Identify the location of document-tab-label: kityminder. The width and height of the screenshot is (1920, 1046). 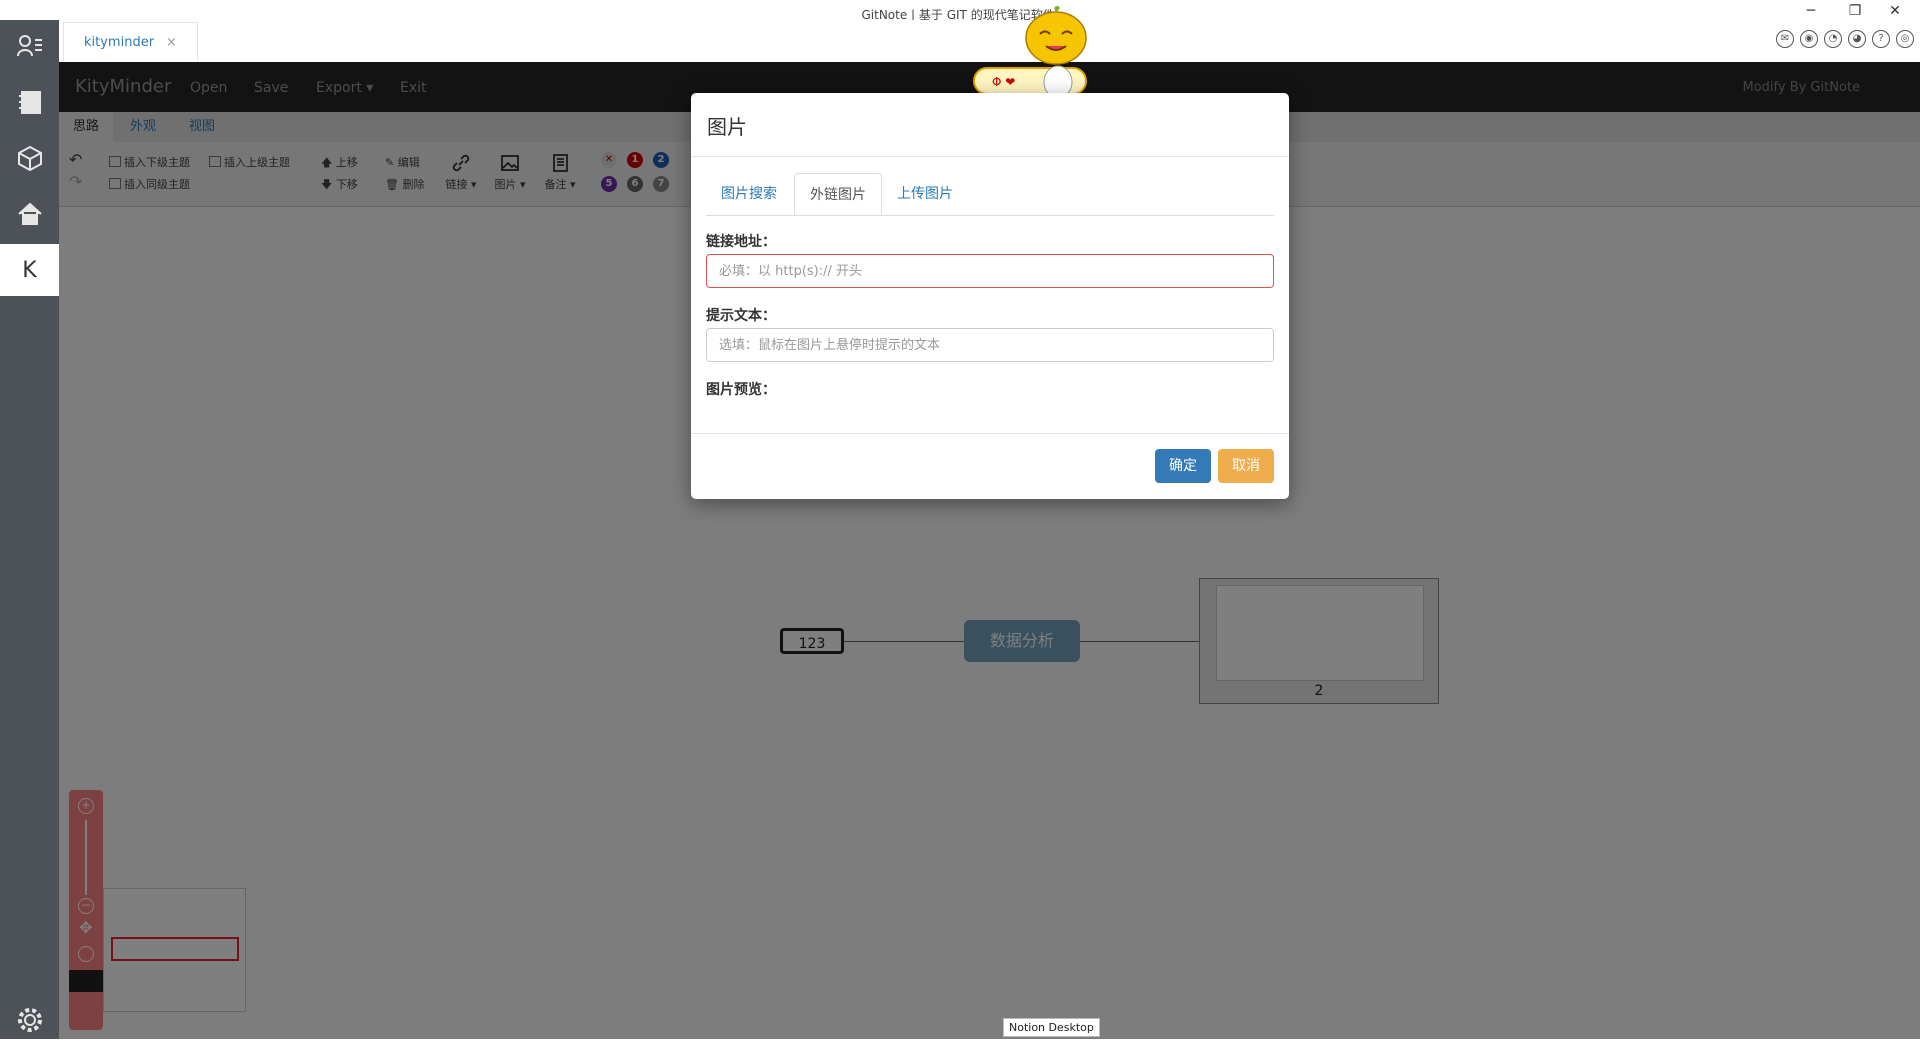
(119, 42).